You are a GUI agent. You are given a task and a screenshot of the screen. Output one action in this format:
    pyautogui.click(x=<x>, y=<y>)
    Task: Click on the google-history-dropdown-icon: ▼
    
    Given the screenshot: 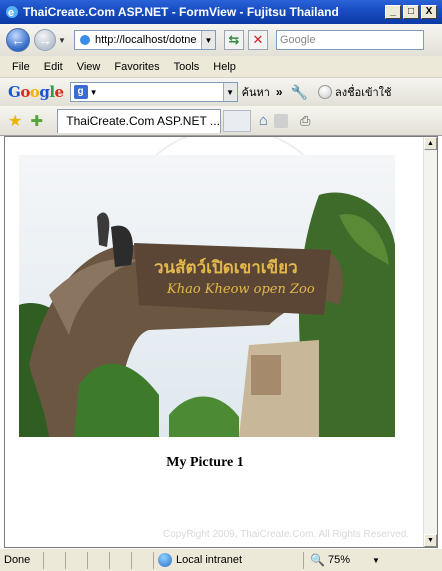 What is the action you would take?
    pyautogui.click(x=229, y=92)
    